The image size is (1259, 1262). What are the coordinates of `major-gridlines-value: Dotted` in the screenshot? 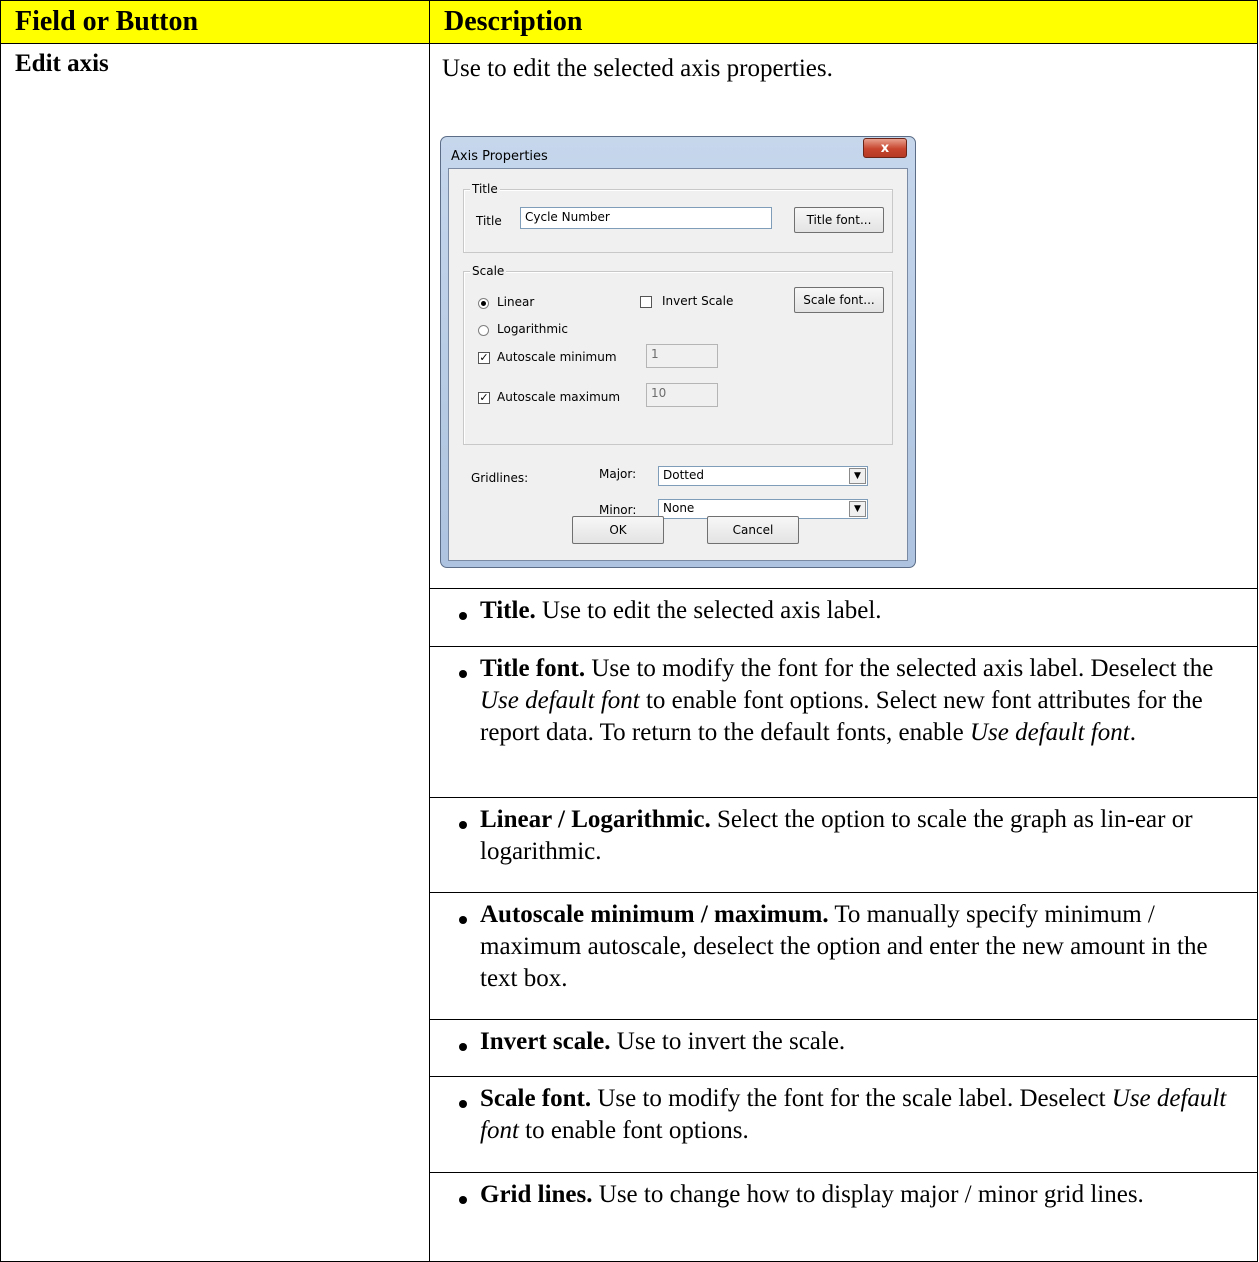 It's located at (683, 475).